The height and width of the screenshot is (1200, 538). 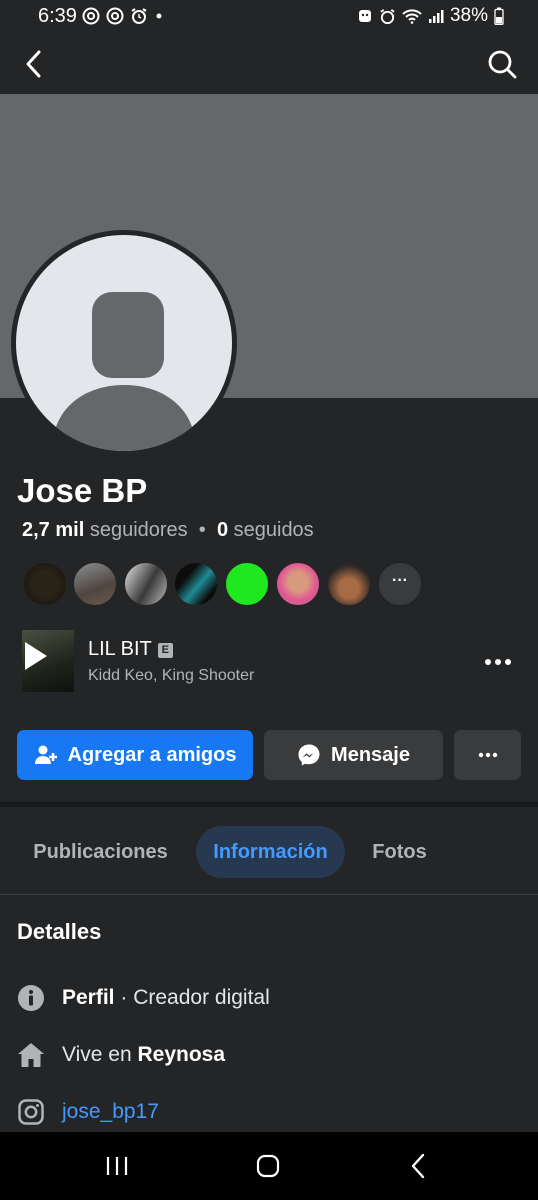 I want to click on search-icon, so click(x=502, y=64).